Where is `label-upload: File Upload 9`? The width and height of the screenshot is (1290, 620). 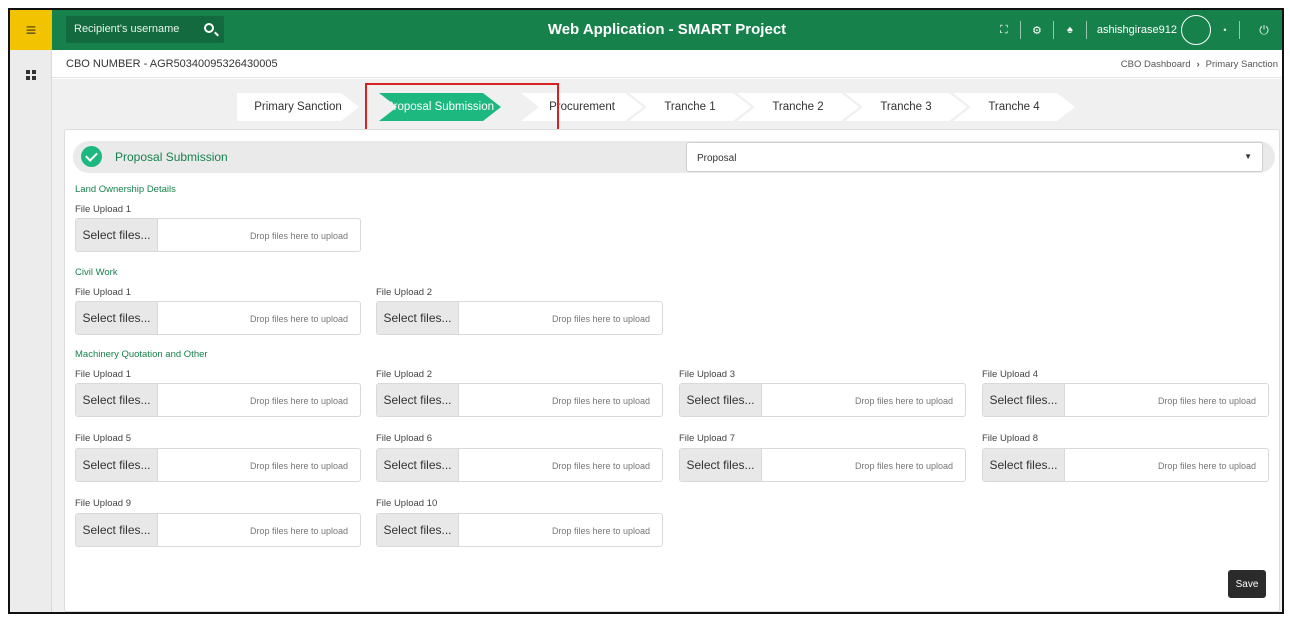 label-upload: File Upload 9 is located at coordinates (103, 503).